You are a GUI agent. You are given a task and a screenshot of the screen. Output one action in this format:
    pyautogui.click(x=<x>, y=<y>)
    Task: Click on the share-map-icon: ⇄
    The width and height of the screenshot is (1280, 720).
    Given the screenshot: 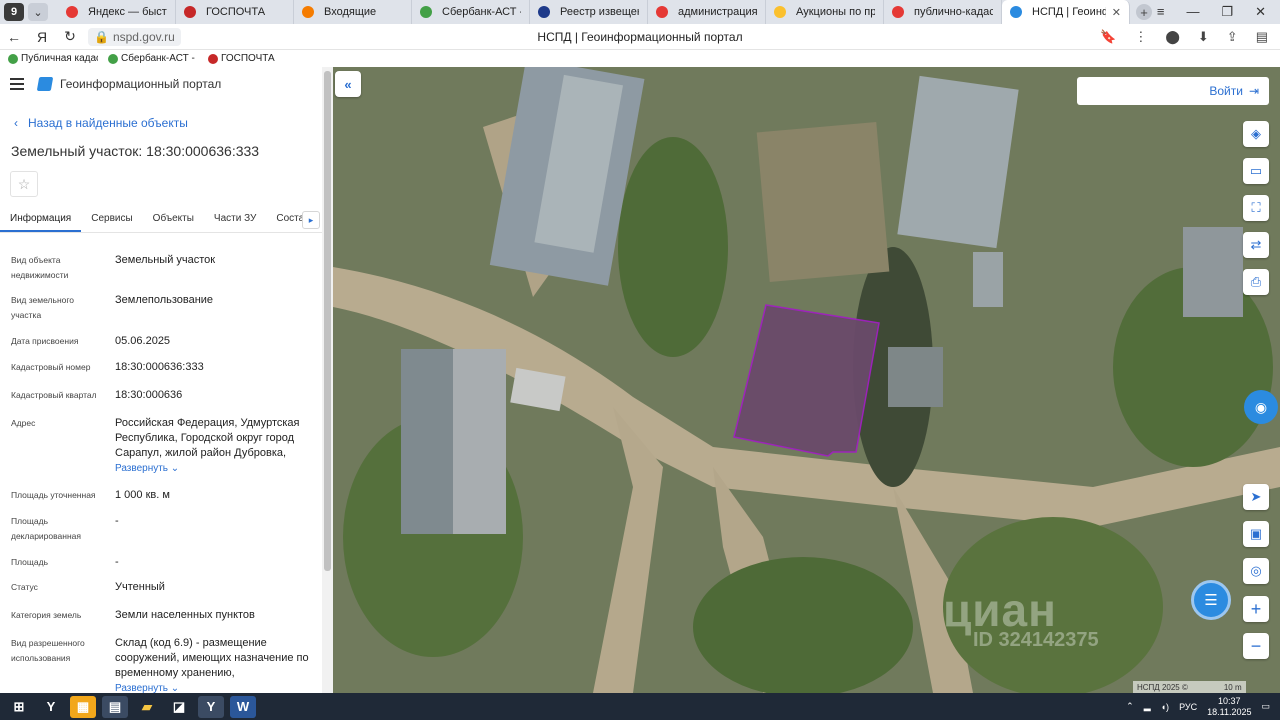 What is the action you would take?
    pyautogui.click(x=1256, y=245)
    